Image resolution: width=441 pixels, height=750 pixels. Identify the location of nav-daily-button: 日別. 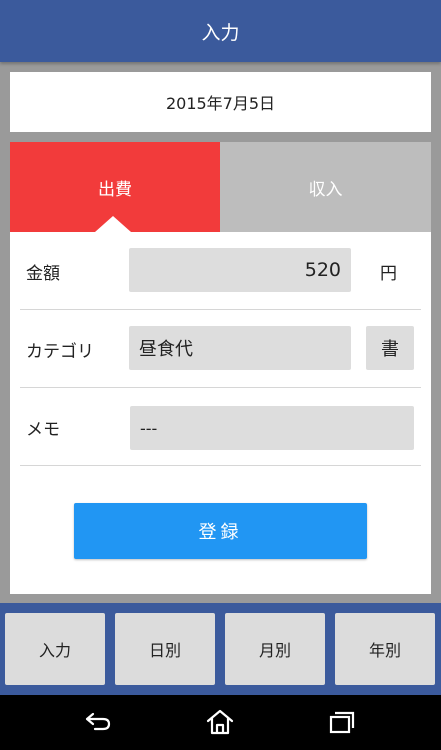
(165, 649).